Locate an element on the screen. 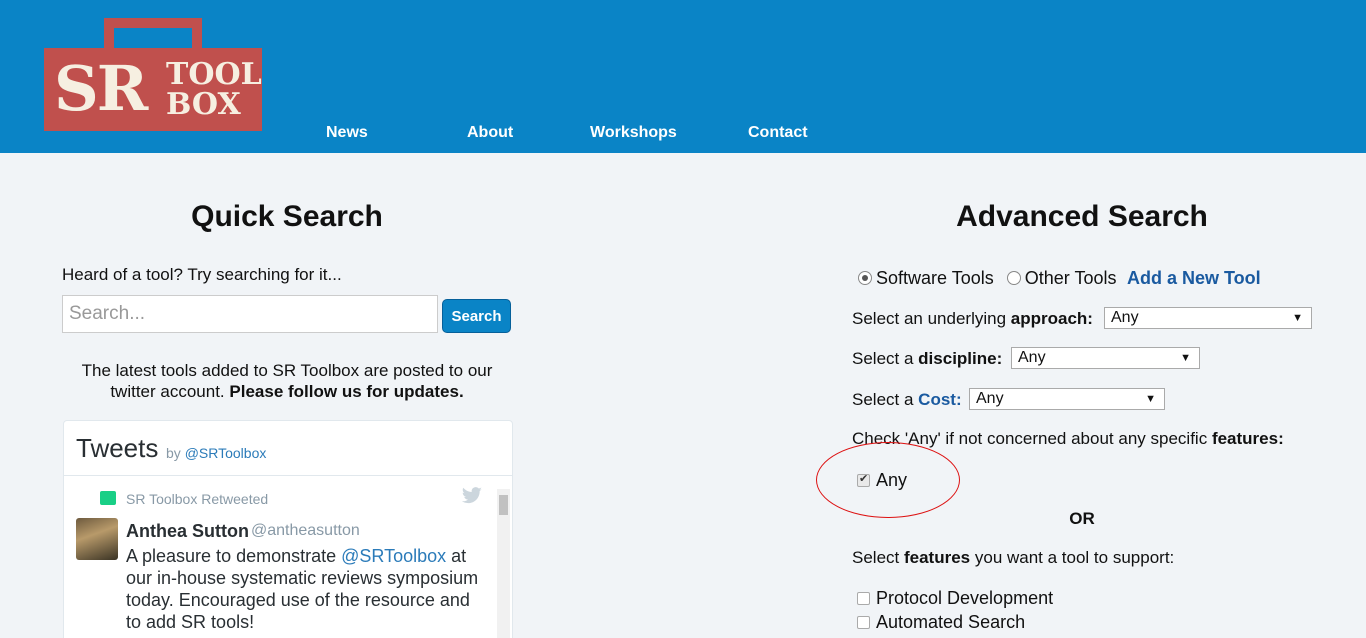 Image resolution: width=1366 pixels, height=638 pixels. follow-us-text: Please follow us for updates. is located at coordinates (346, 391).